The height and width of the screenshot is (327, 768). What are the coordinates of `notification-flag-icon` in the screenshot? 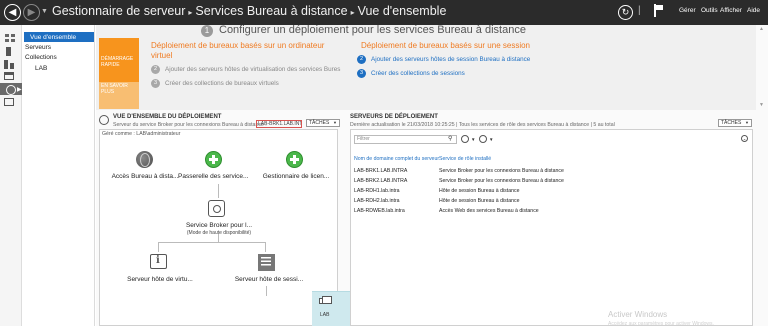 It's located at (659, 10).